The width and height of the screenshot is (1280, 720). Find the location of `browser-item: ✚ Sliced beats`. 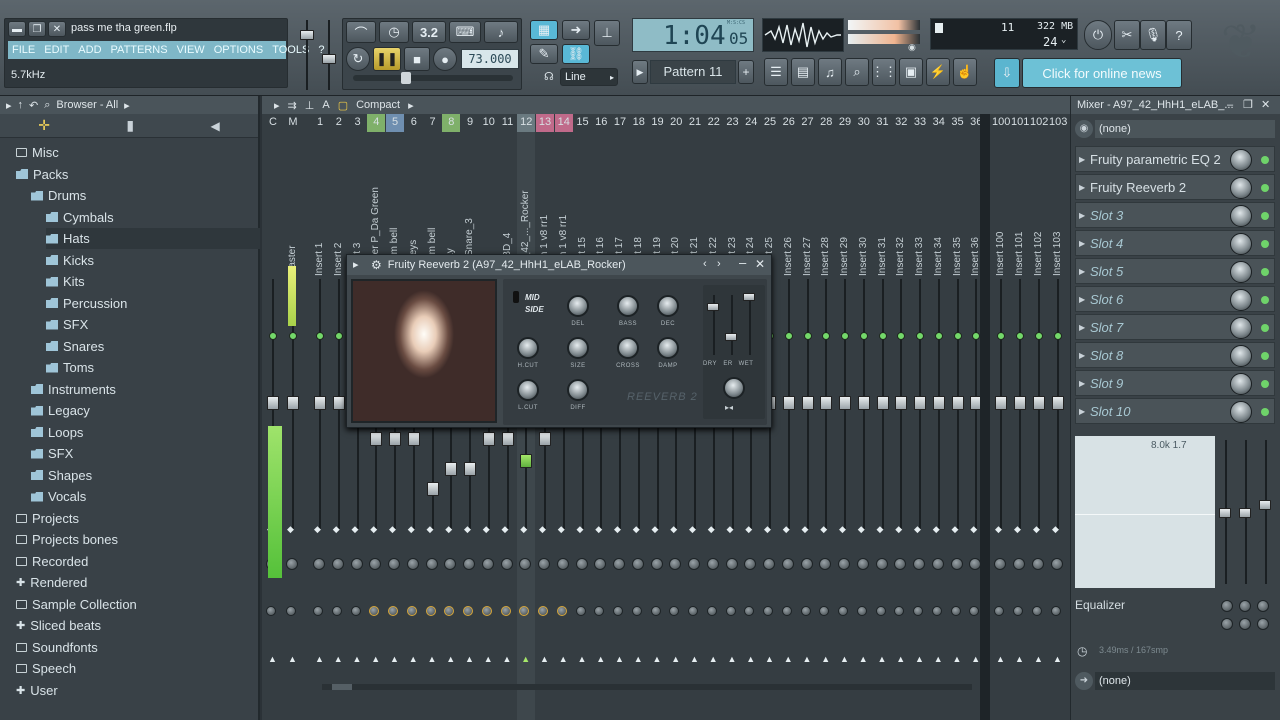

browser-item: ✚ Sliced beats is located at coordinates (138, 625).